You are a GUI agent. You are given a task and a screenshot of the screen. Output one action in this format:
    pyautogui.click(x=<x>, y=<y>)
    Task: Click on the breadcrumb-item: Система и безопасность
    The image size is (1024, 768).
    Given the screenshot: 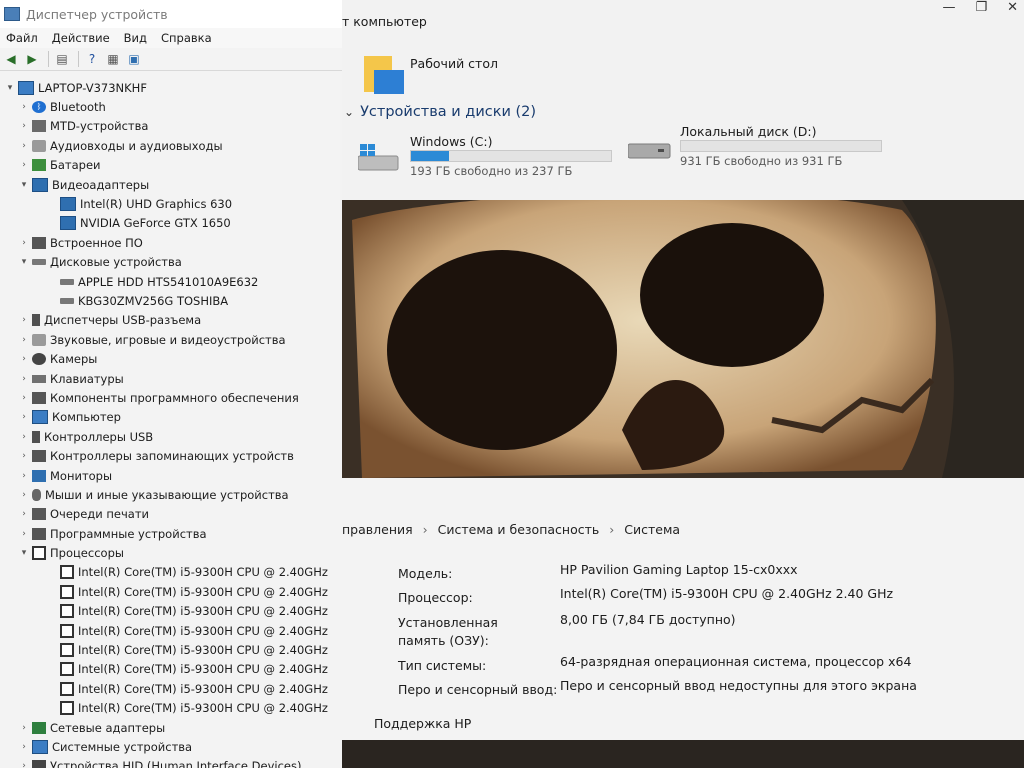 What is the action you would take?
    pyautogui.click(x=519, y=529)
    